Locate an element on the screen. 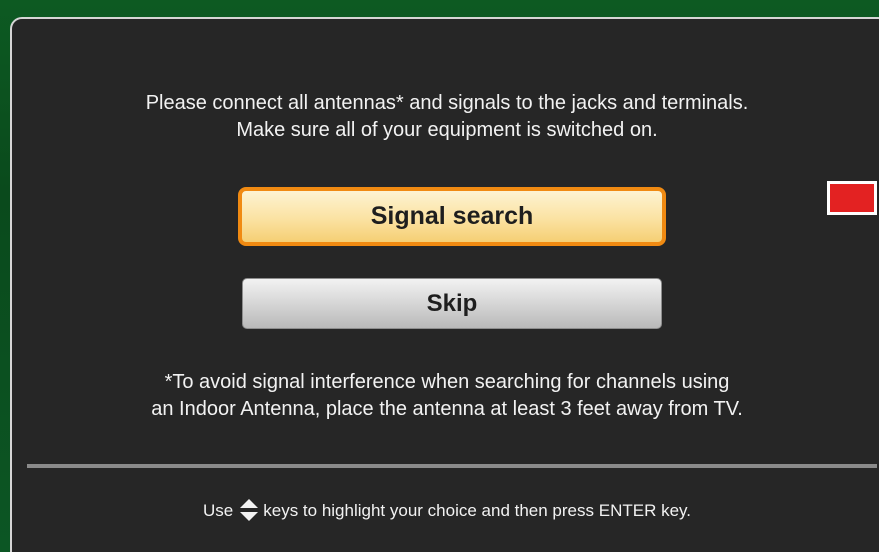 Image resolution: width=879 pixels, height=552 pixels. signal-search-button: Signal search is located at coordinates (452, 216).